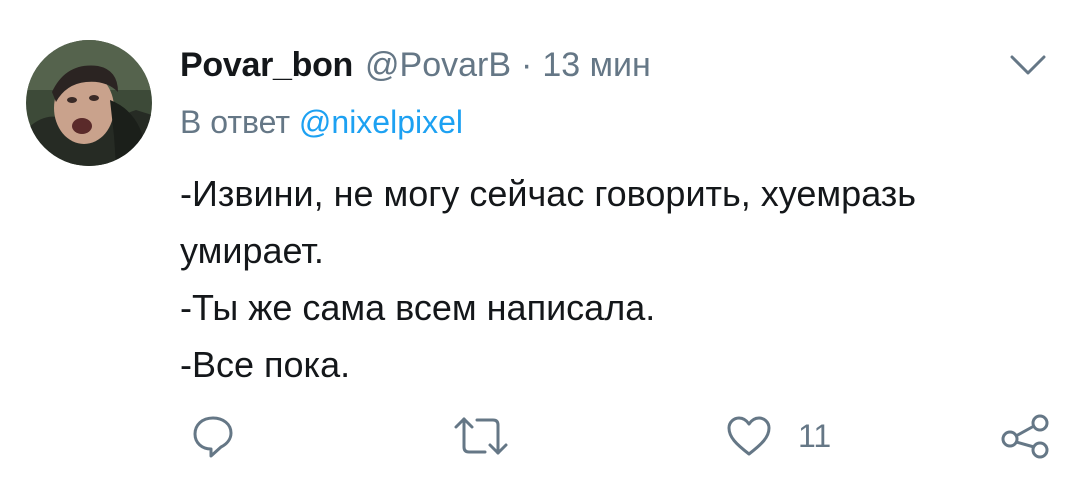  Describe the element at coordinates (438, 65) in the screenshot. I see `user-handle: @PovarB` at that location.